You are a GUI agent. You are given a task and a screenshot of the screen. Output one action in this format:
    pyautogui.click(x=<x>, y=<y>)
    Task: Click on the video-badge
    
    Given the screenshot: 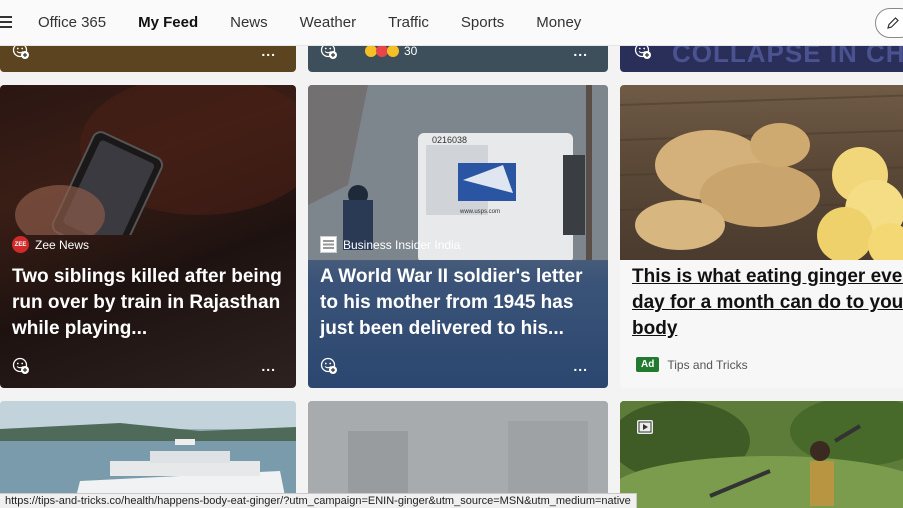 What is the action you would take?
    pyautogui.click(x=645, y=429)
    